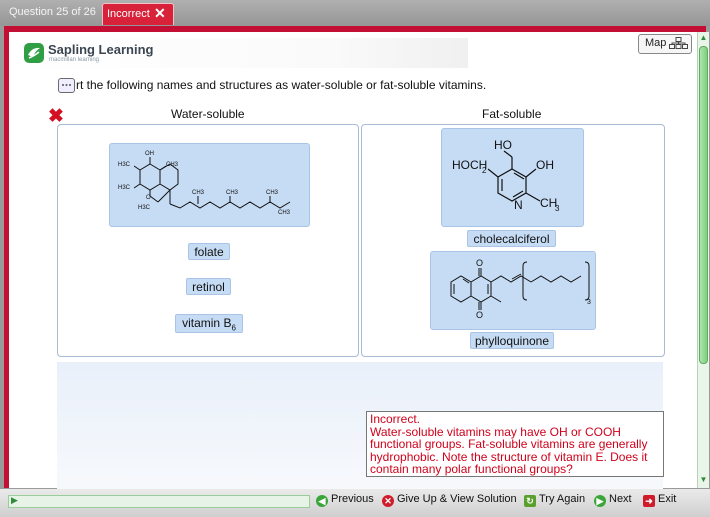 The width and height of the screenshot is (710, 517). What do you see at coordinates (520, 289) in the screenshot?
I see `vitamin-k-structure-drawing: O O 3` at bounding box center [520, 289].